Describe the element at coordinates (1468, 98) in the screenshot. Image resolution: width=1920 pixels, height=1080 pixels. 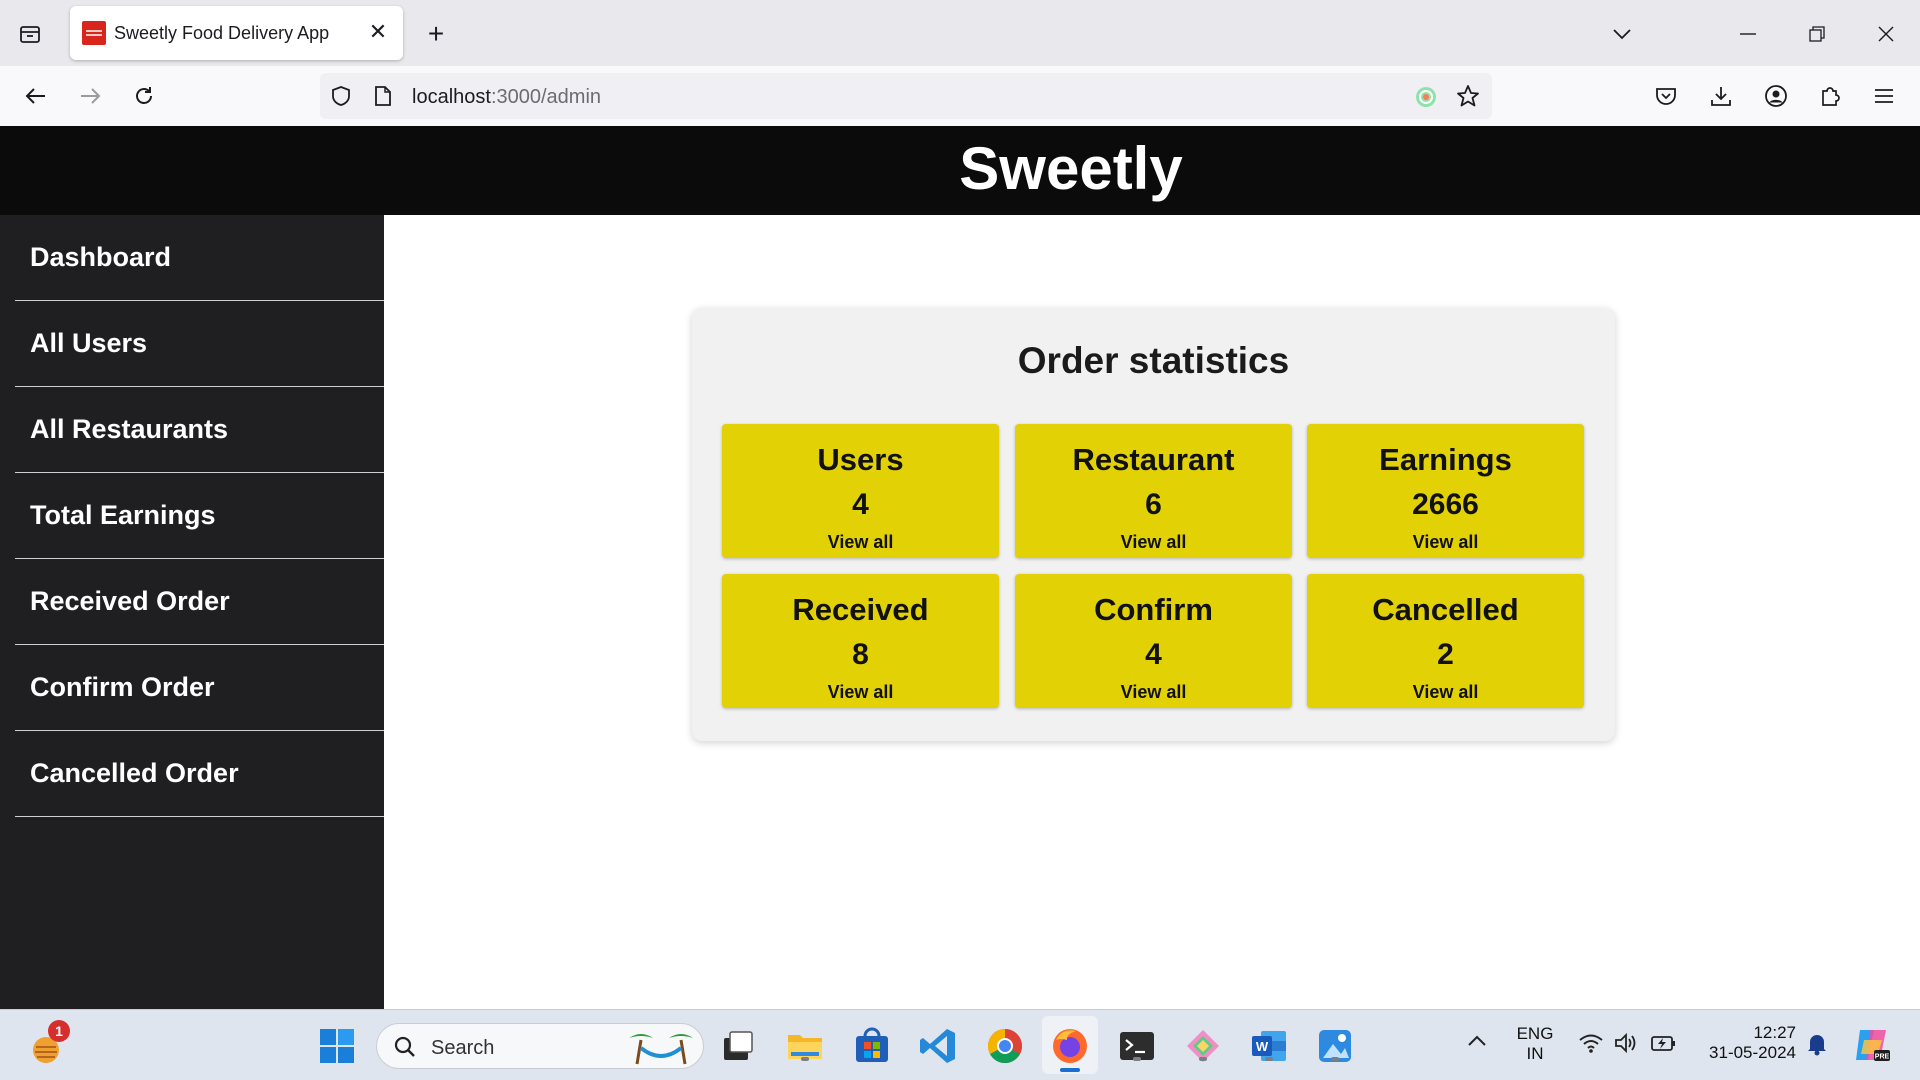
I see `bookmark-star-icon` at that location.